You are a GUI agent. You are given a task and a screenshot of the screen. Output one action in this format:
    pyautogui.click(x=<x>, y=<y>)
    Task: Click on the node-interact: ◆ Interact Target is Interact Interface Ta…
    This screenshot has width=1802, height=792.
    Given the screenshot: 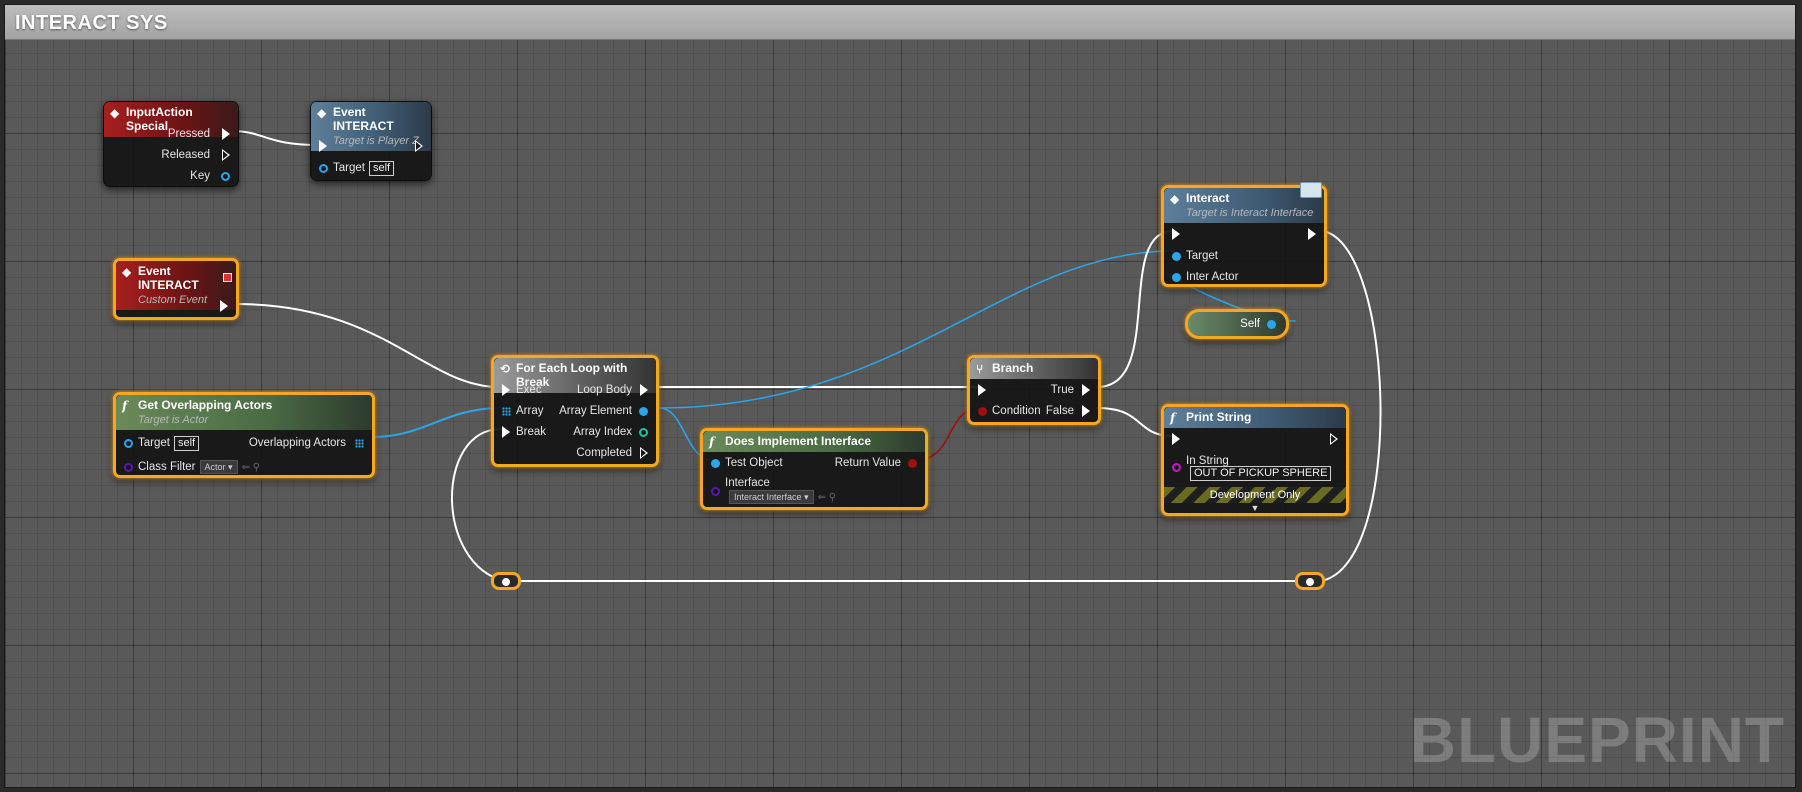 What is the action you would take?
    pyautogui.click(x=1244, y=234)
    